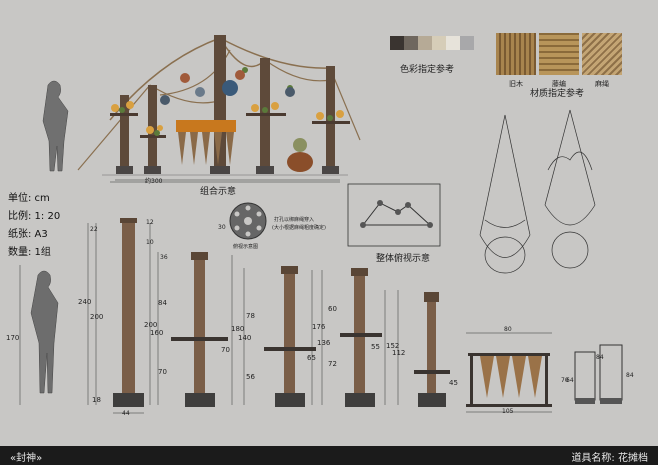 This screenshot has width=658, height=465. Describe the element at coordinates (600, 357) in the screenshot. I see `dim-84b: 84` at that location.